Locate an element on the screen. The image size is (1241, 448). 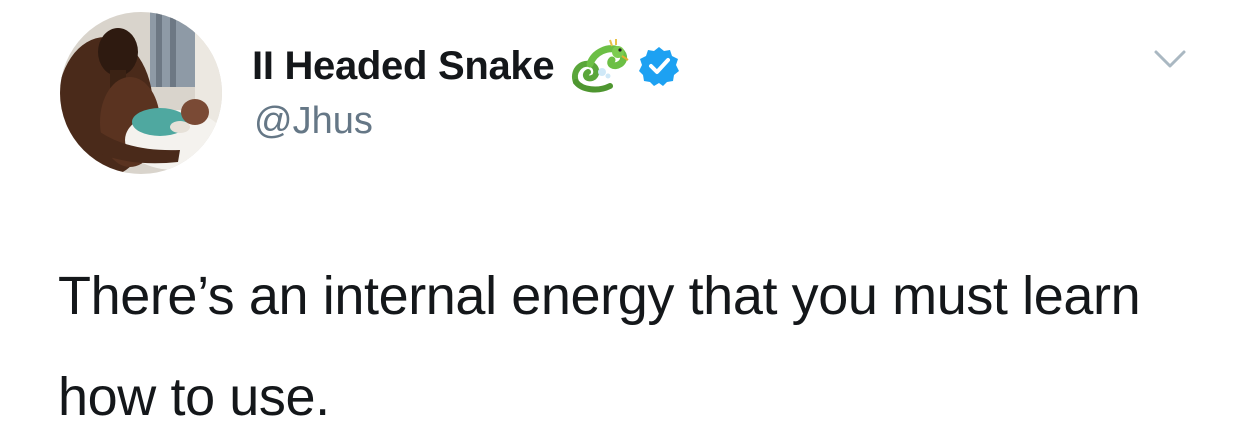
author-display-name: II Headed Snake is located at coordinates (403, 66).